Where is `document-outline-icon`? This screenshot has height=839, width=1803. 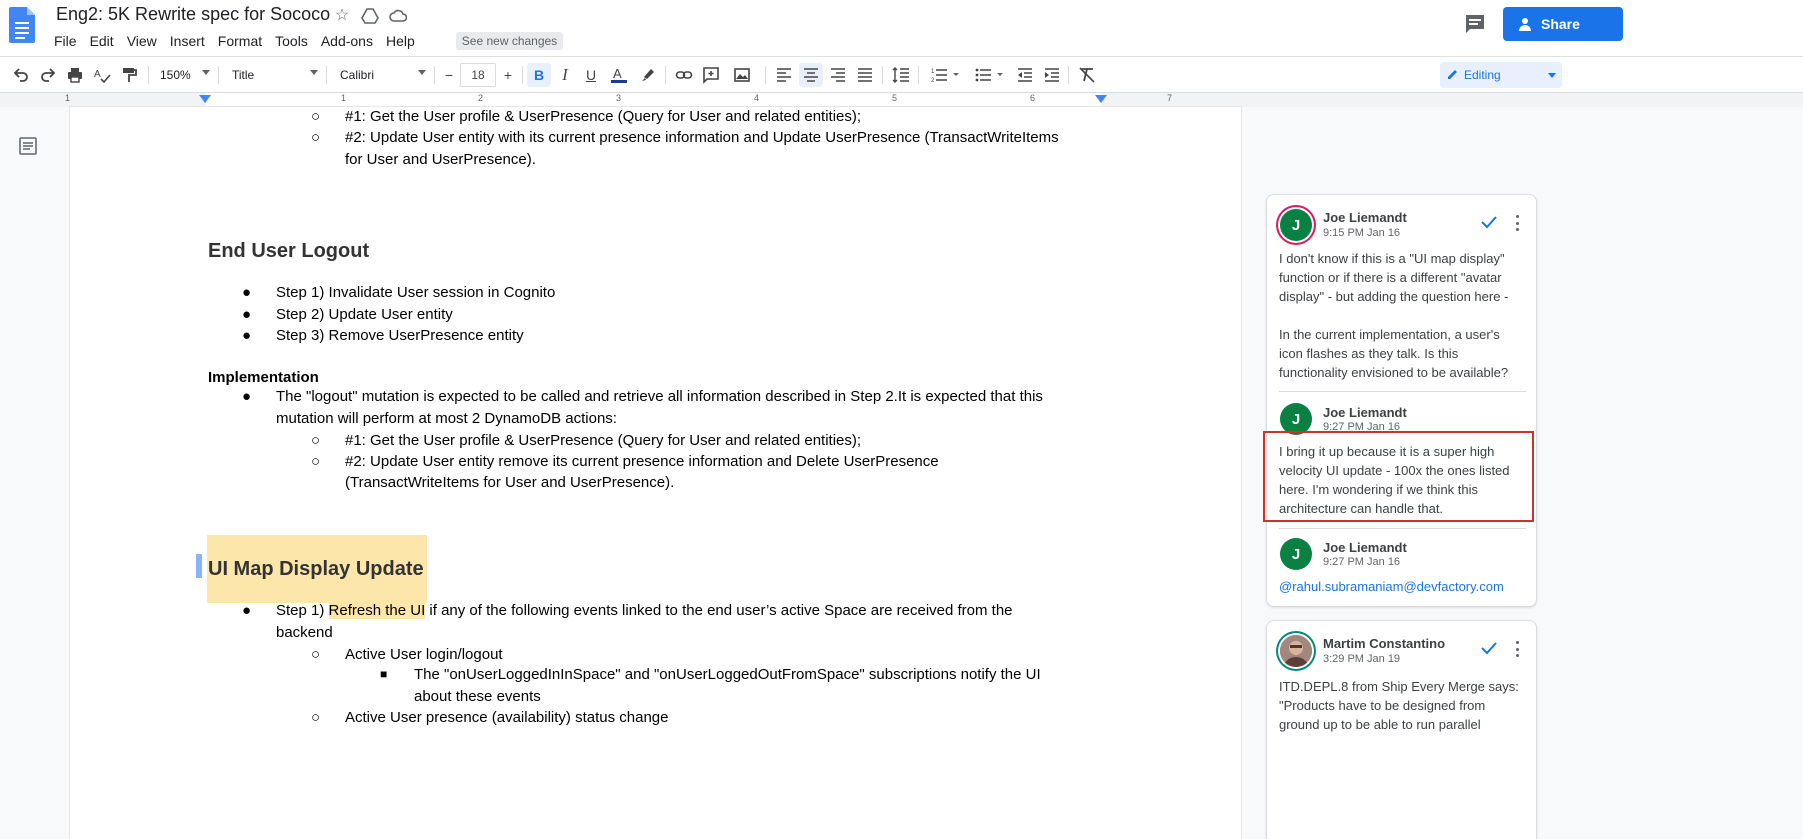 document-outline-icon is located at coordinates (28, 146).